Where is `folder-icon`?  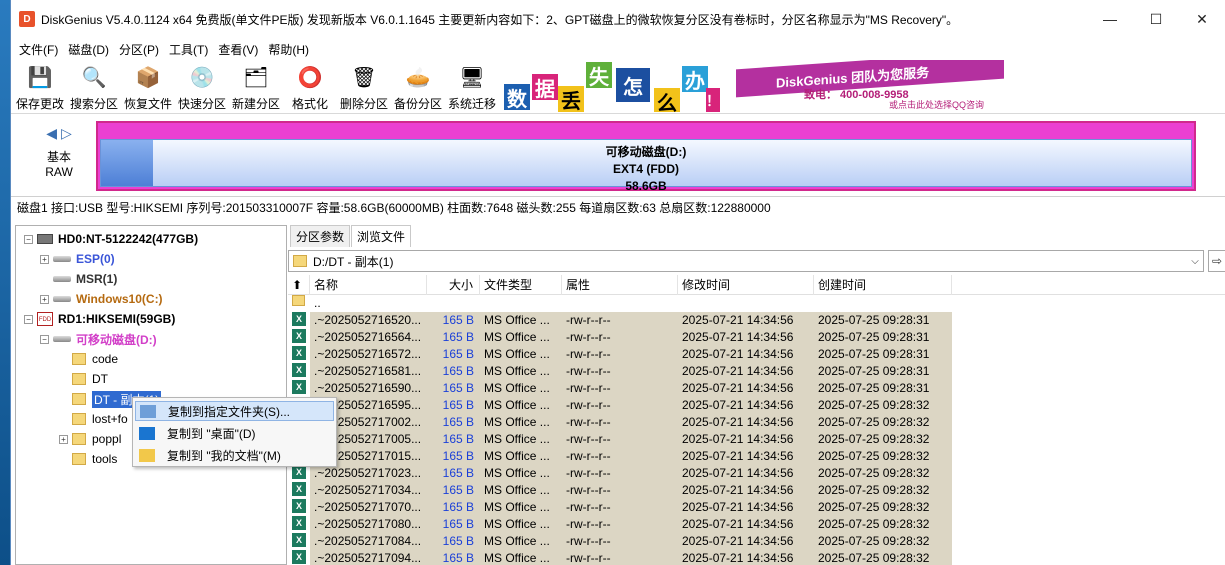
folder-icon is located at coordinates (298, 300).